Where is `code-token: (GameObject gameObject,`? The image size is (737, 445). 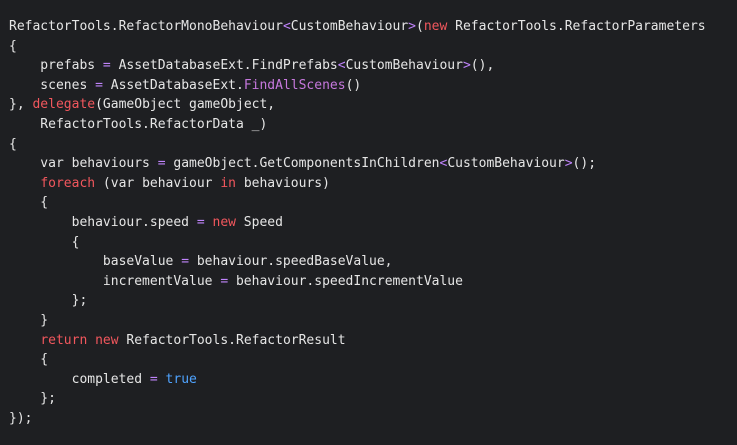 code-token: (GameObject gameObject, is located at coordinates (185, 105).